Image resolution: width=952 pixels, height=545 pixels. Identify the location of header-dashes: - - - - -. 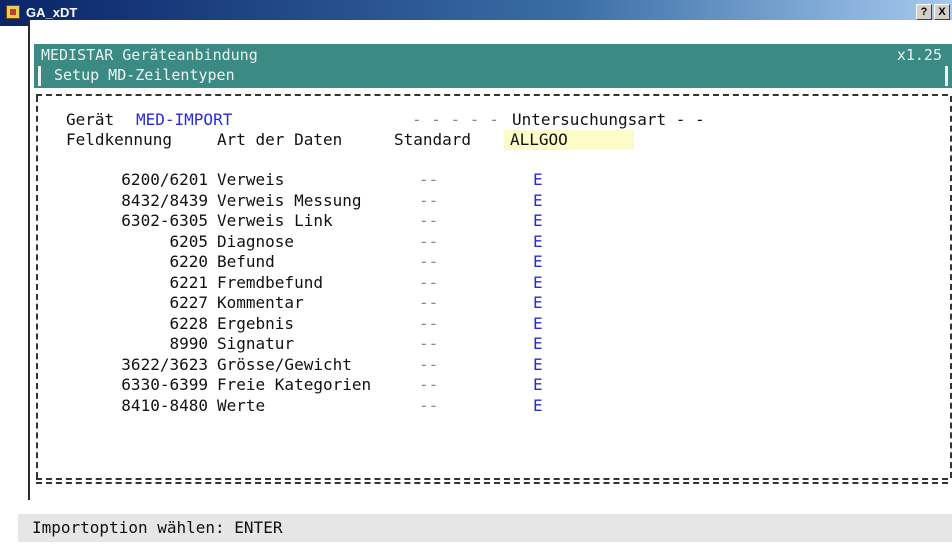
(455, 119).